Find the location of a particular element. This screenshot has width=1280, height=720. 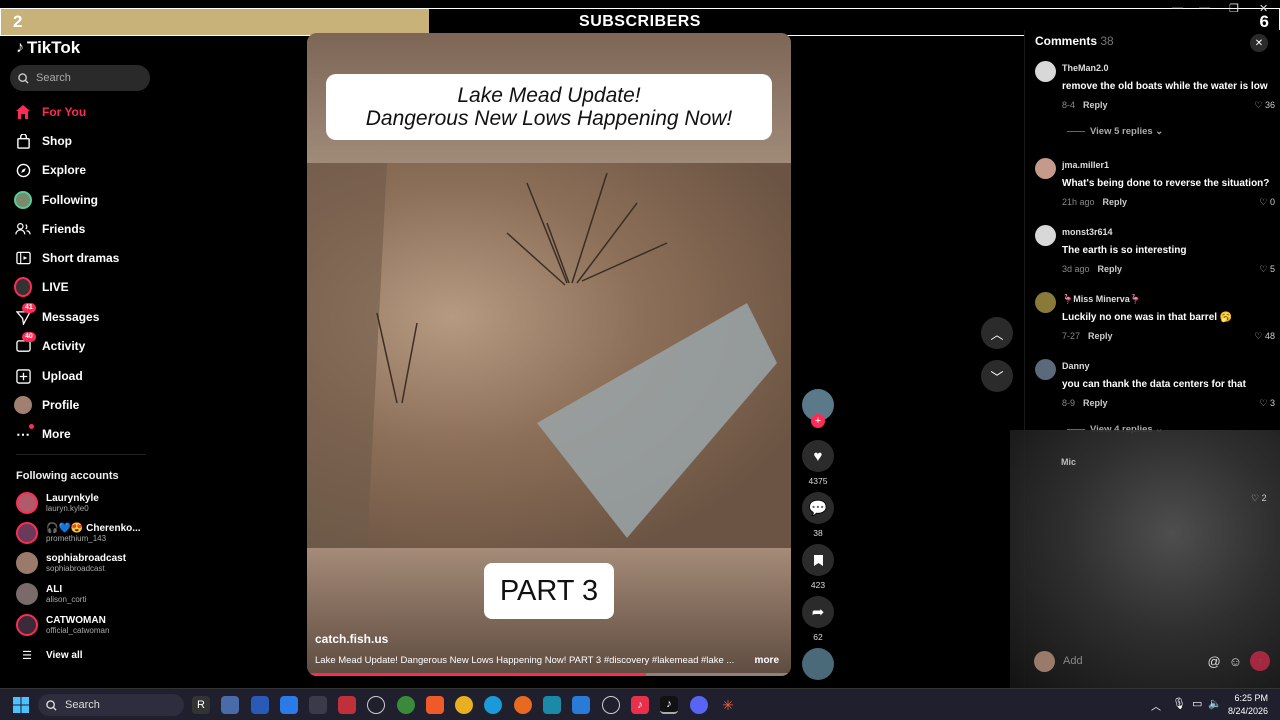

follow-plus-icon: + is located at coordinates (818, 421).